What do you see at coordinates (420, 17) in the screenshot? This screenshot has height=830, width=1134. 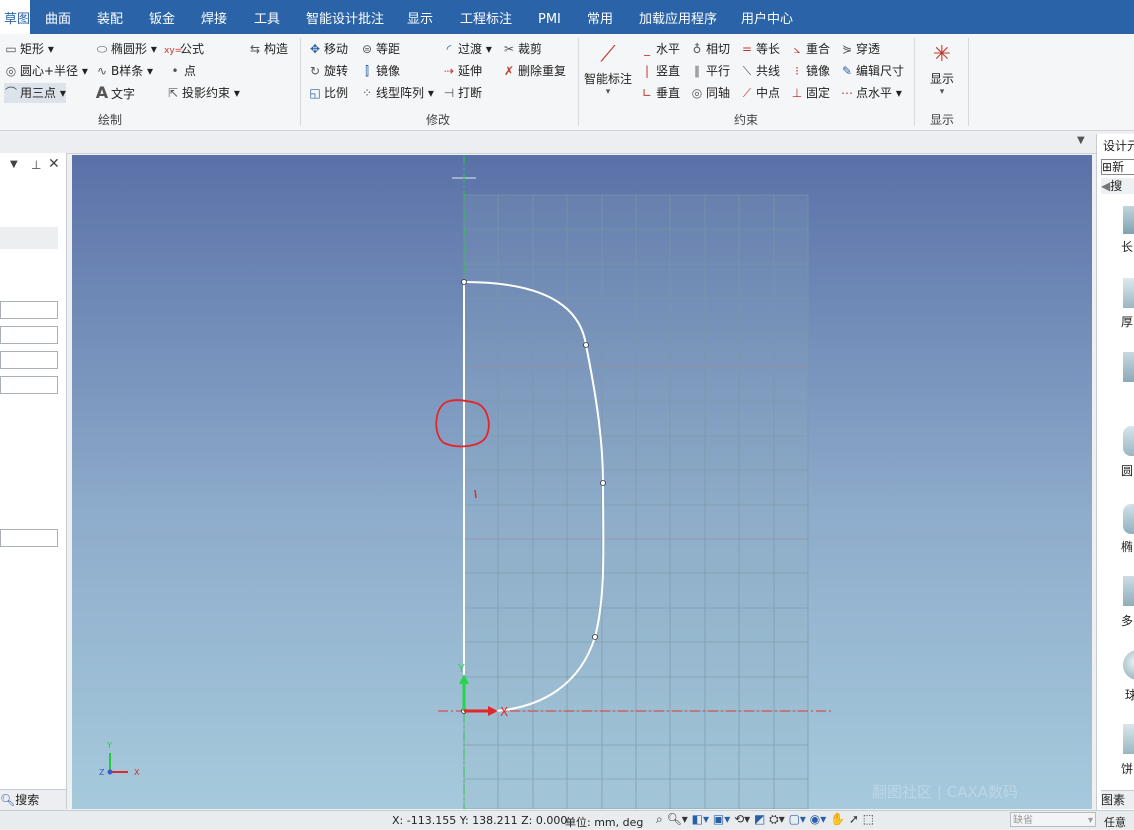 I see `menu-display: 显示` at bounding box center [420, 17].